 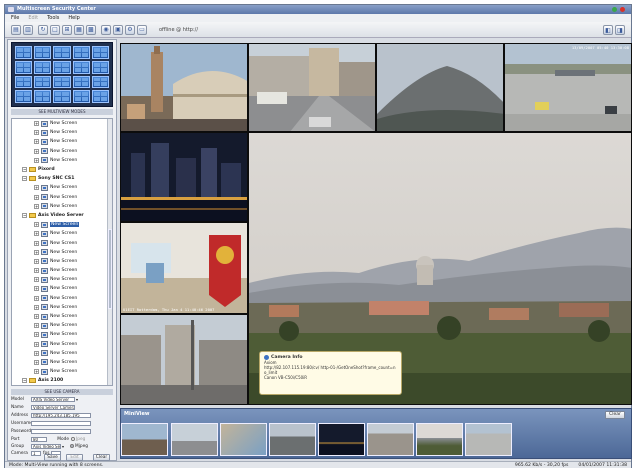 I want to click on clear-form-button: Clear, so click(x=101, y=457).